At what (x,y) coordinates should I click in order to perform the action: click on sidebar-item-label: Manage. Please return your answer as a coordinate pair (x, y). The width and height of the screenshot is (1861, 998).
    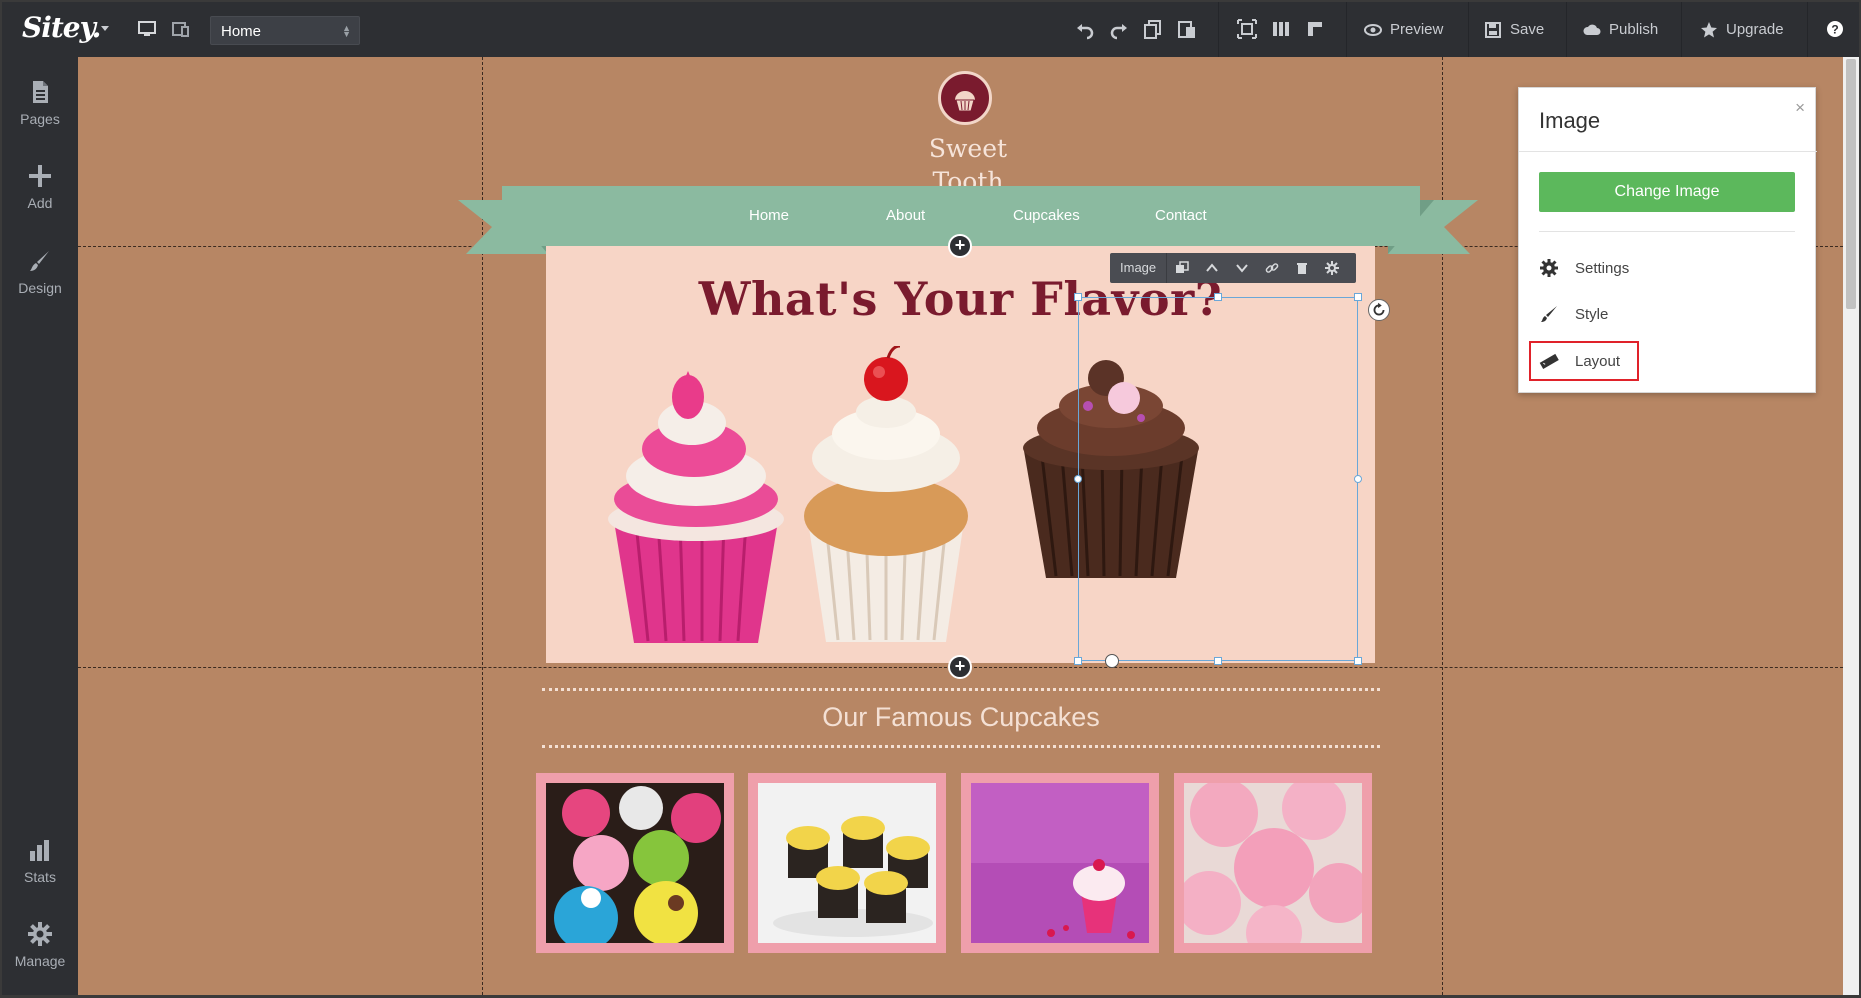
    Looking at the image, I should click on (40, 961).